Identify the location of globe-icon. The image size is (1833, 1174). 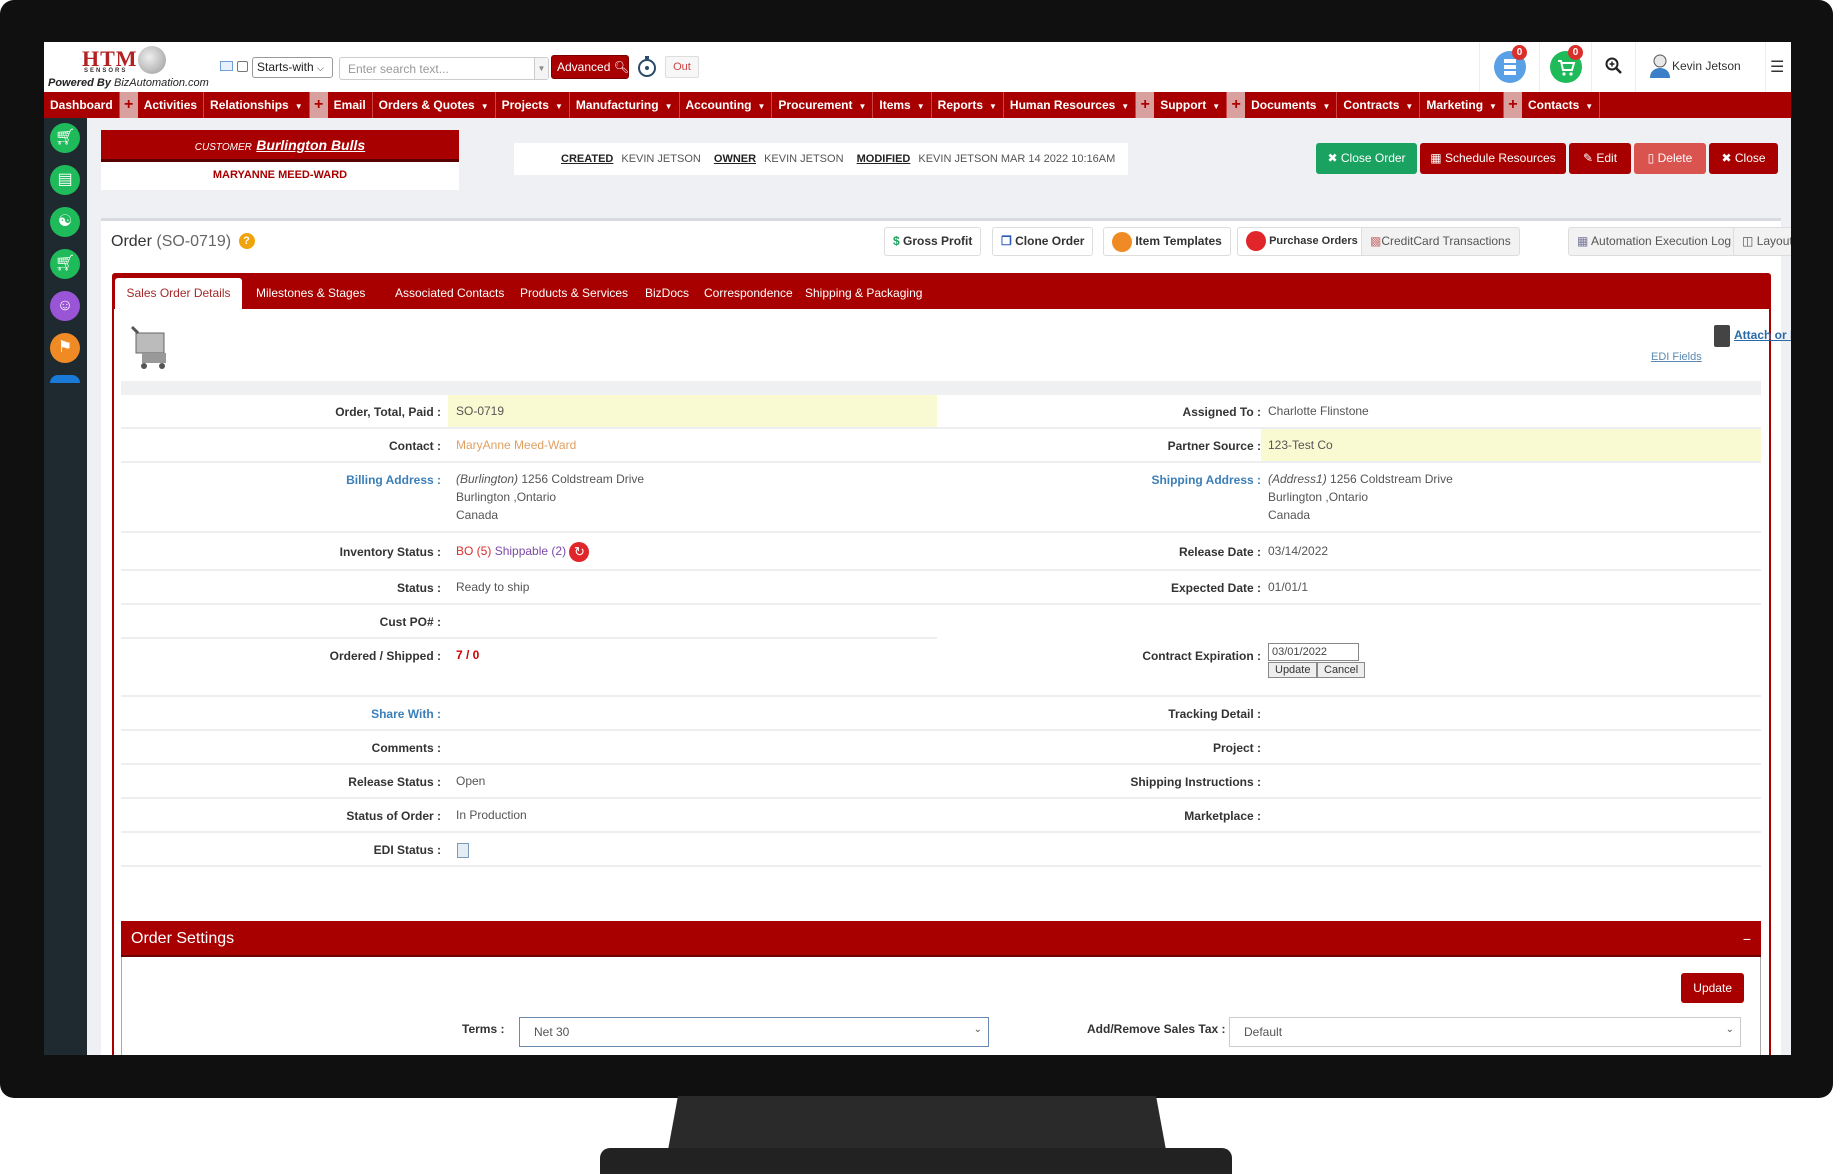
(152, 60).